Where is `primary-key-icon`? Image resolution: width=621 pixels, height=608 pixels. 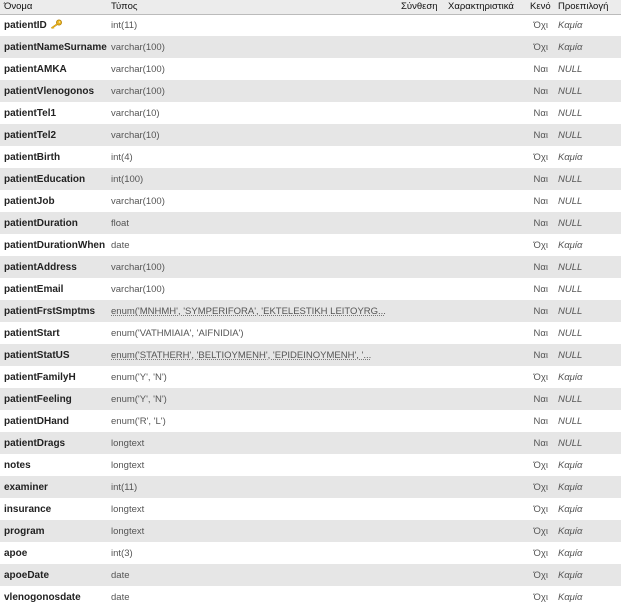 primary-key-icon is located at coordinates (56, 24).